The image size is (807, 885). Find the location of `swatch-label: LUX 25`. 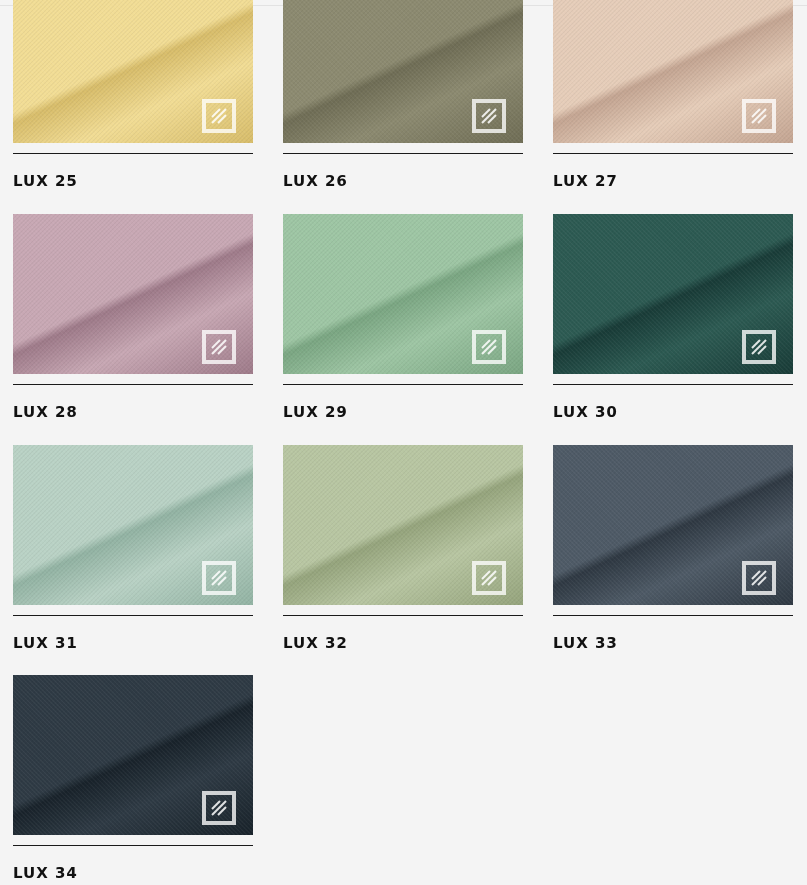

swatch-label: LUX 25 is located at coordinates (45, 181).